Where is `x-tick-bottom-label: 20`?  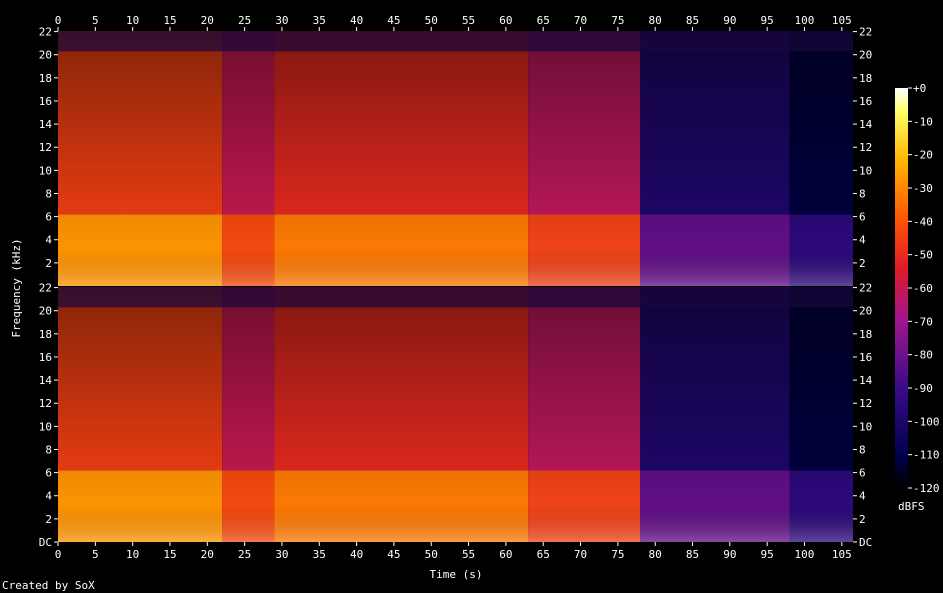 x-tick-bottom-label: 20 is located at coordinates (207, 554).